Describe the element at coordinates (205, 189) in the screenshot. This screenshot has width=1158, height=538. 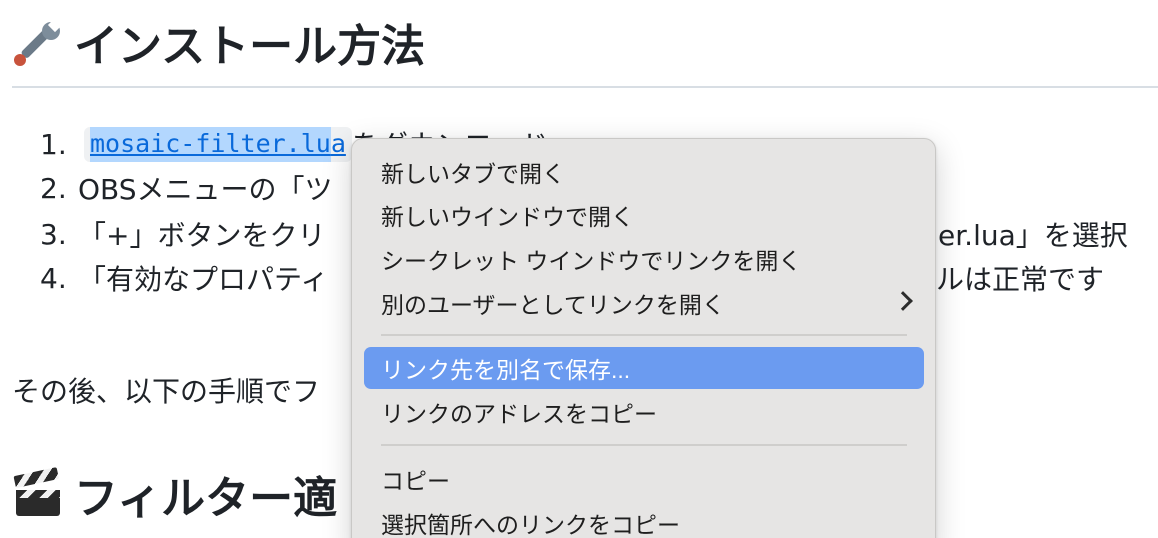
I see `list-item-text: OBSメニューの「ツ` at that location.